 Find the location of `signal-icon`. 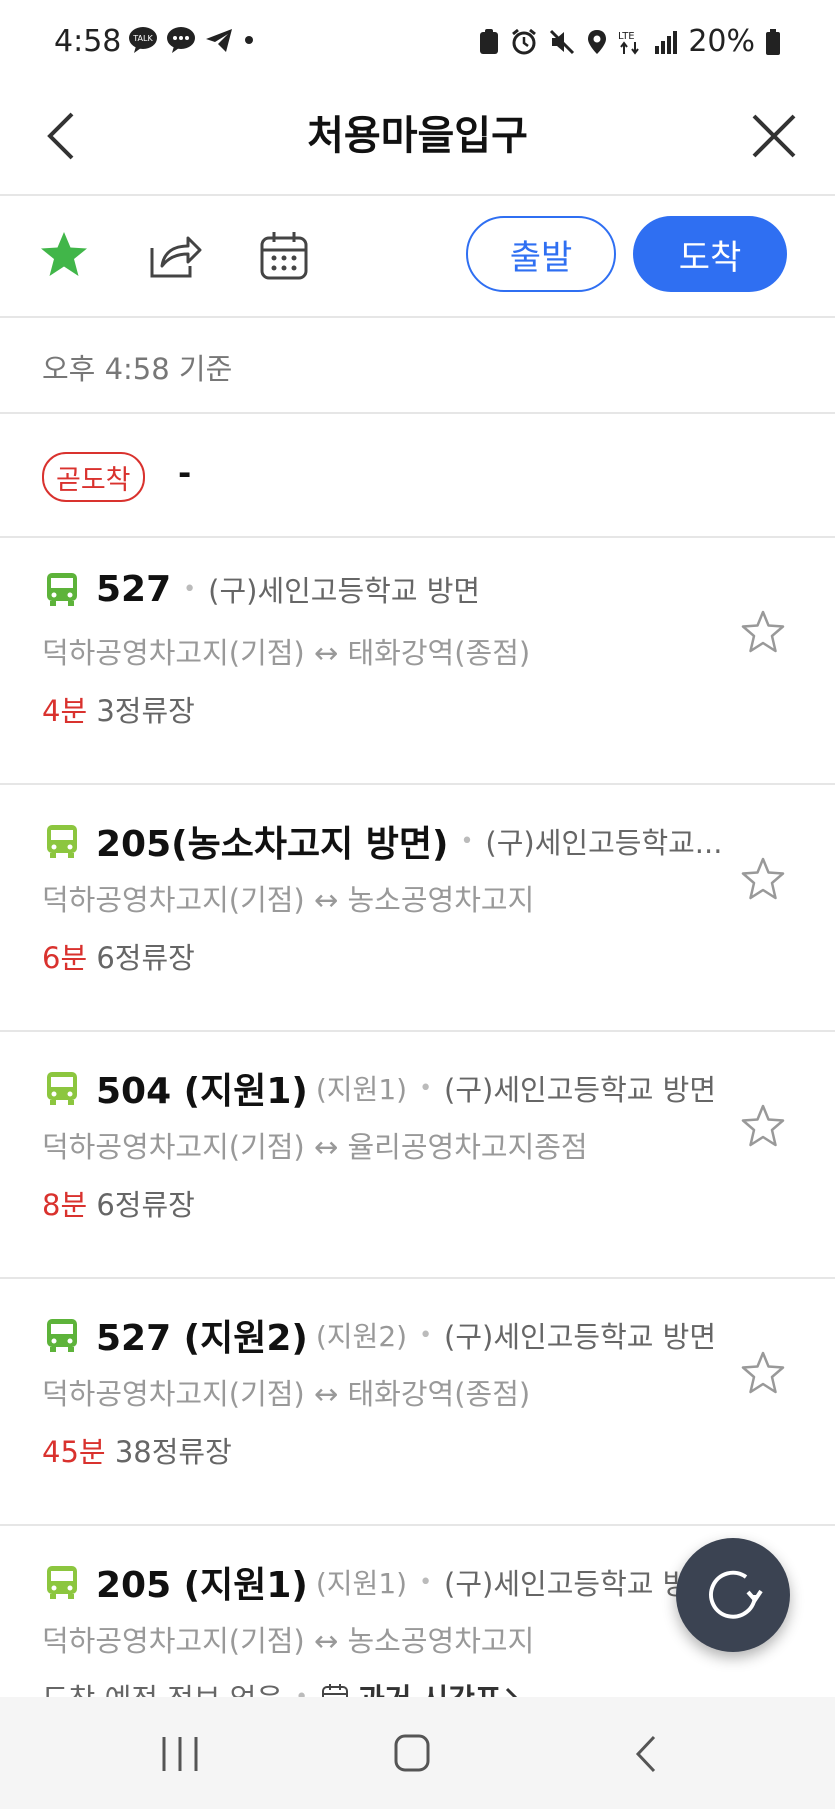

signal-icon is located at coordinates (666, 42).